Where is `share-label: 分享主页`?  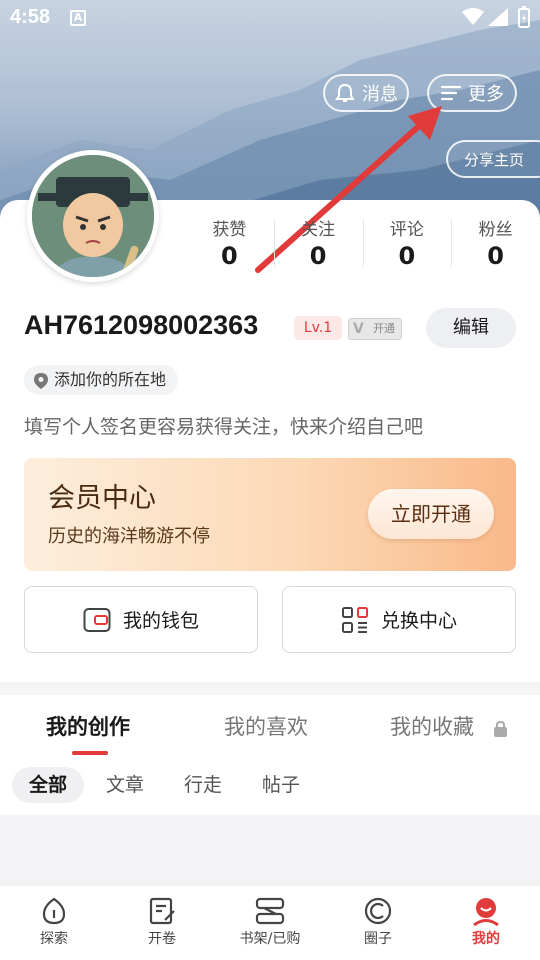
share-label: 分享主页 is located at coordinates (494, 159).